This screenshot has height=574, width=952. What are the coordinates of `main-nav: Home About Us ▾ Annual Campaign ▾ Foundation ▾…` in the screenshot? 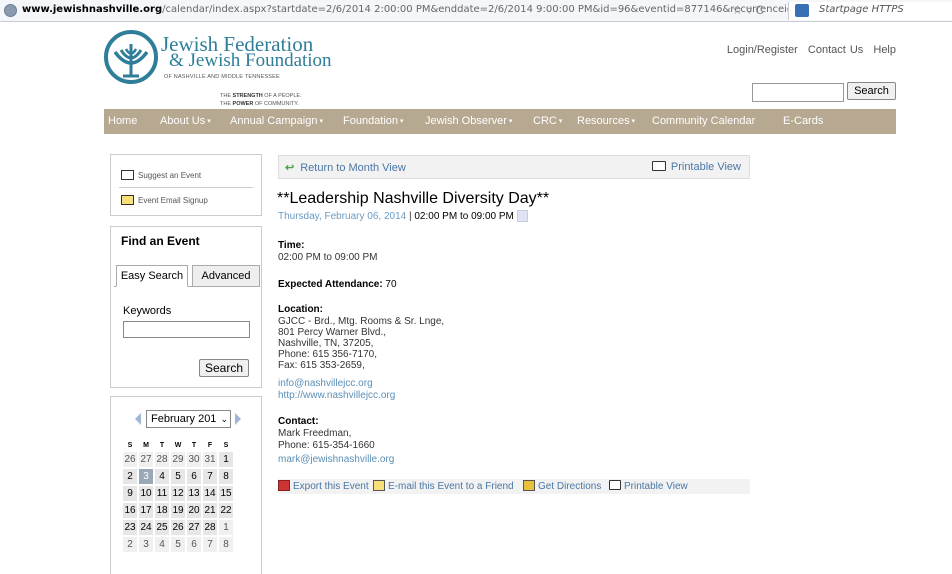 It's located at (500, 121).